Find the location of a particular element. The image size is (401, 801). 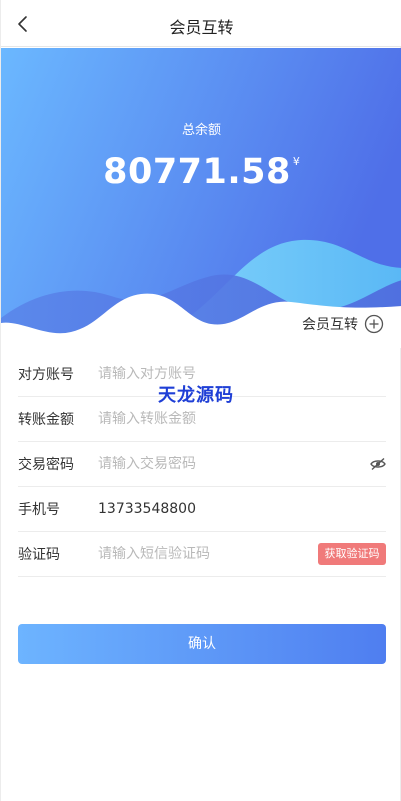

member-transfer-link: 会员互转 is located at coordinates (343, 324).